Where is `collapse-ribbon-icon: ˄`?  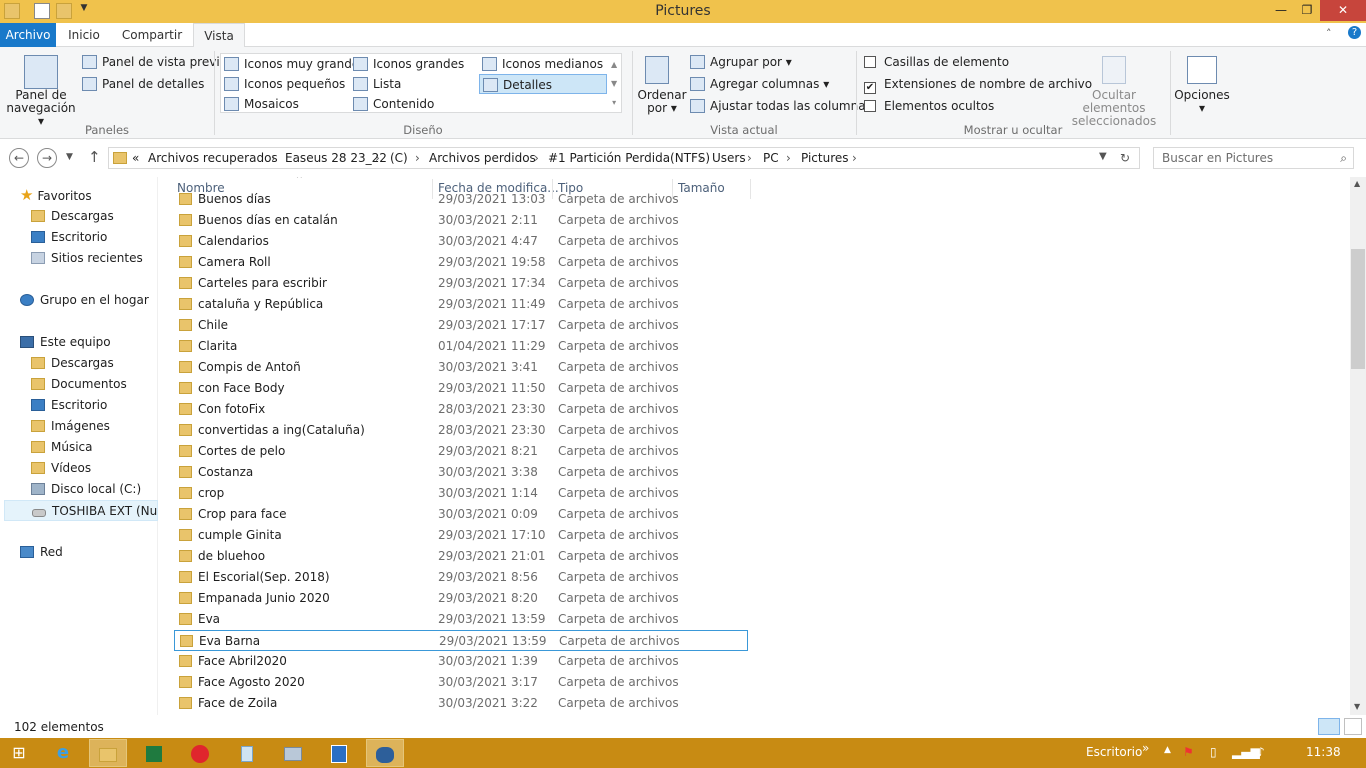 collapse-ribbon-icon: ˄ is located at coordinates (1329, 33).